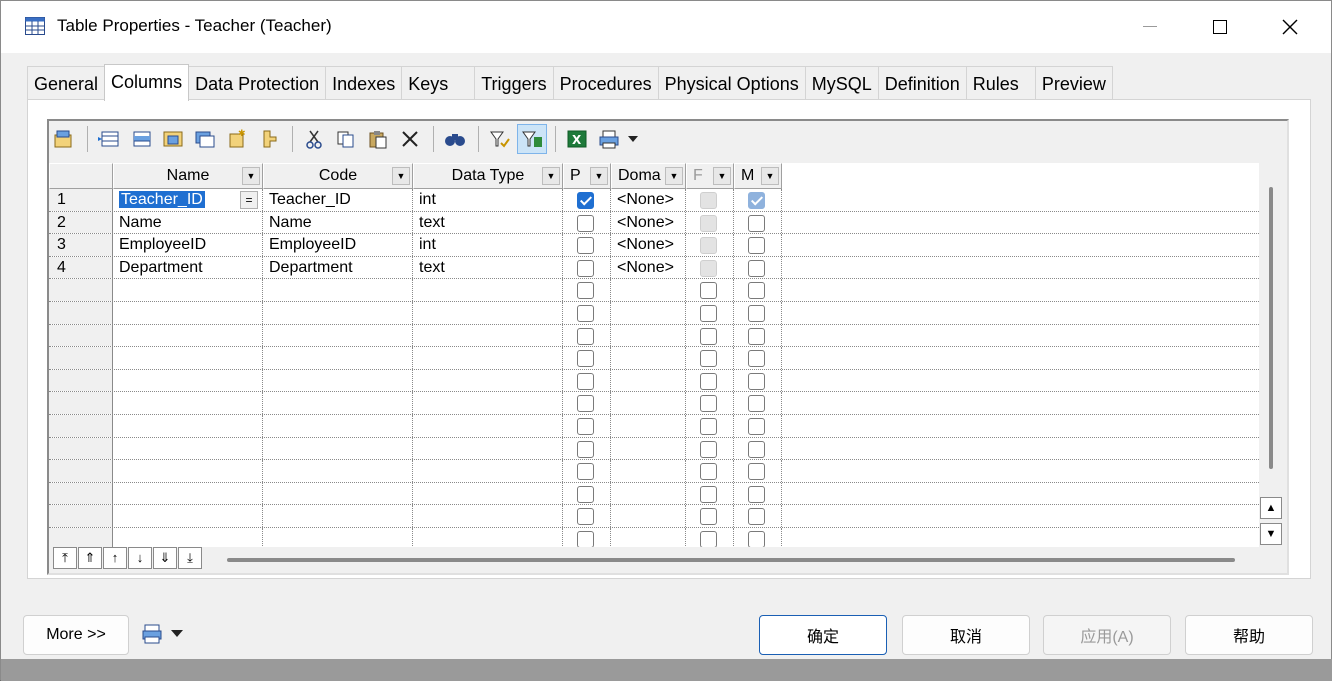 The image size is (1332, 681). What do you see at coordinates (605, 83) in the screenshot?
I see `tab-procedures: Procedures` at bounding box center [605, 83].